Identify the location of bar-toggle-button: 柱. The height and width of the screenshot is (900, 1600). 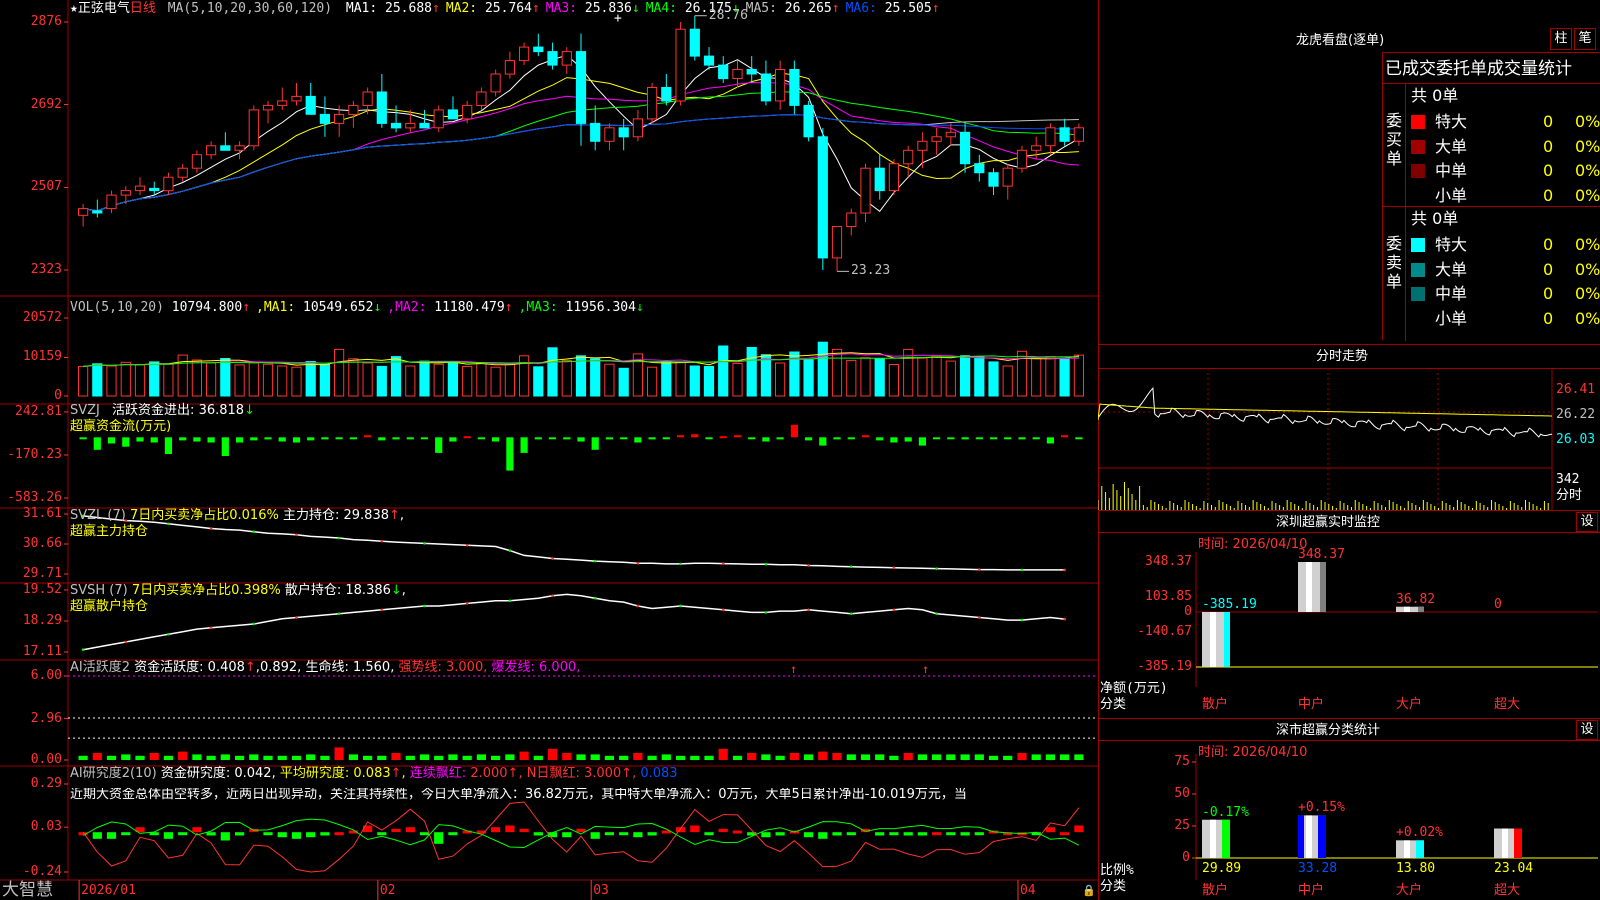
(1561, 39).